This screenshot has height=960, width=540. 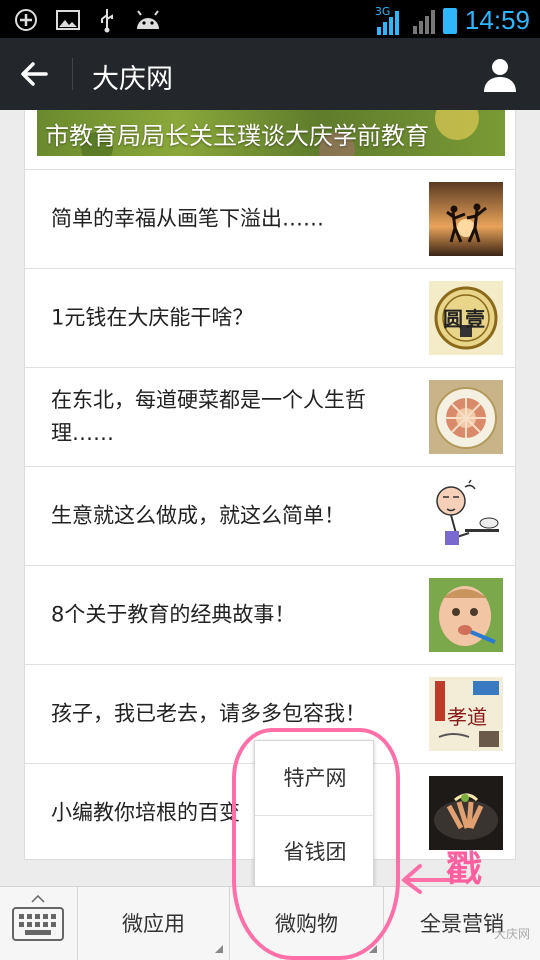 I want to click on coin-thumbnail: 圆壹, so click(x=466, y=318).